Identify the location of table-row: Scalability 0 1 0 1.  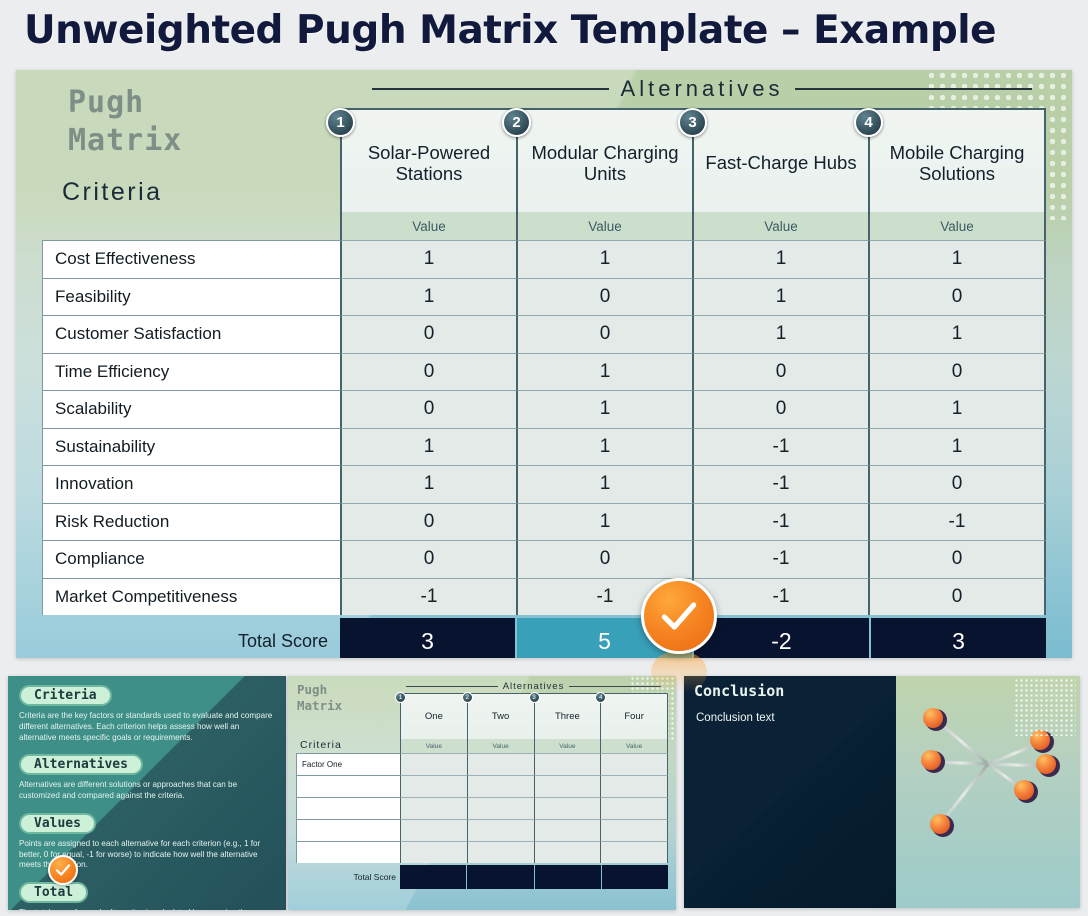
(544, 409).